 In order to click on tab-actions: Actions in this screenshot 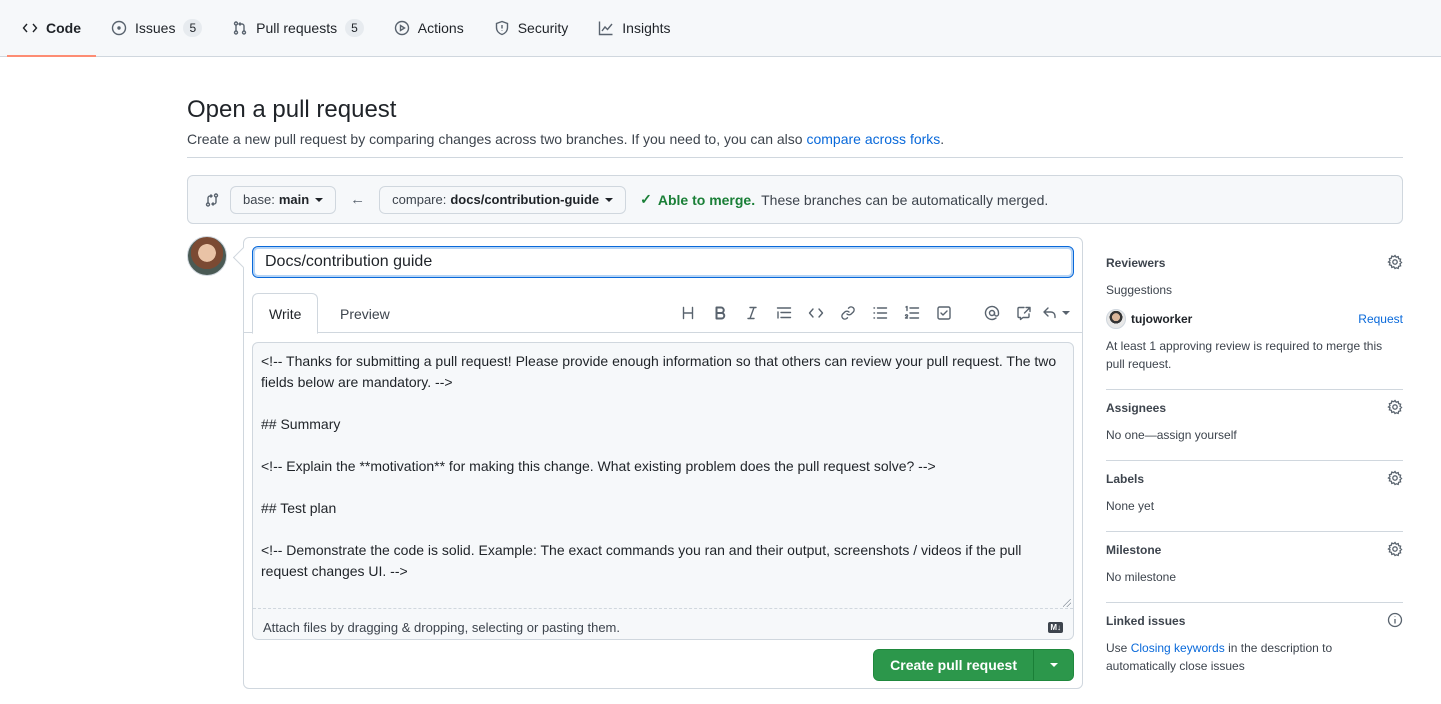, I will do `click(429, 28)`.